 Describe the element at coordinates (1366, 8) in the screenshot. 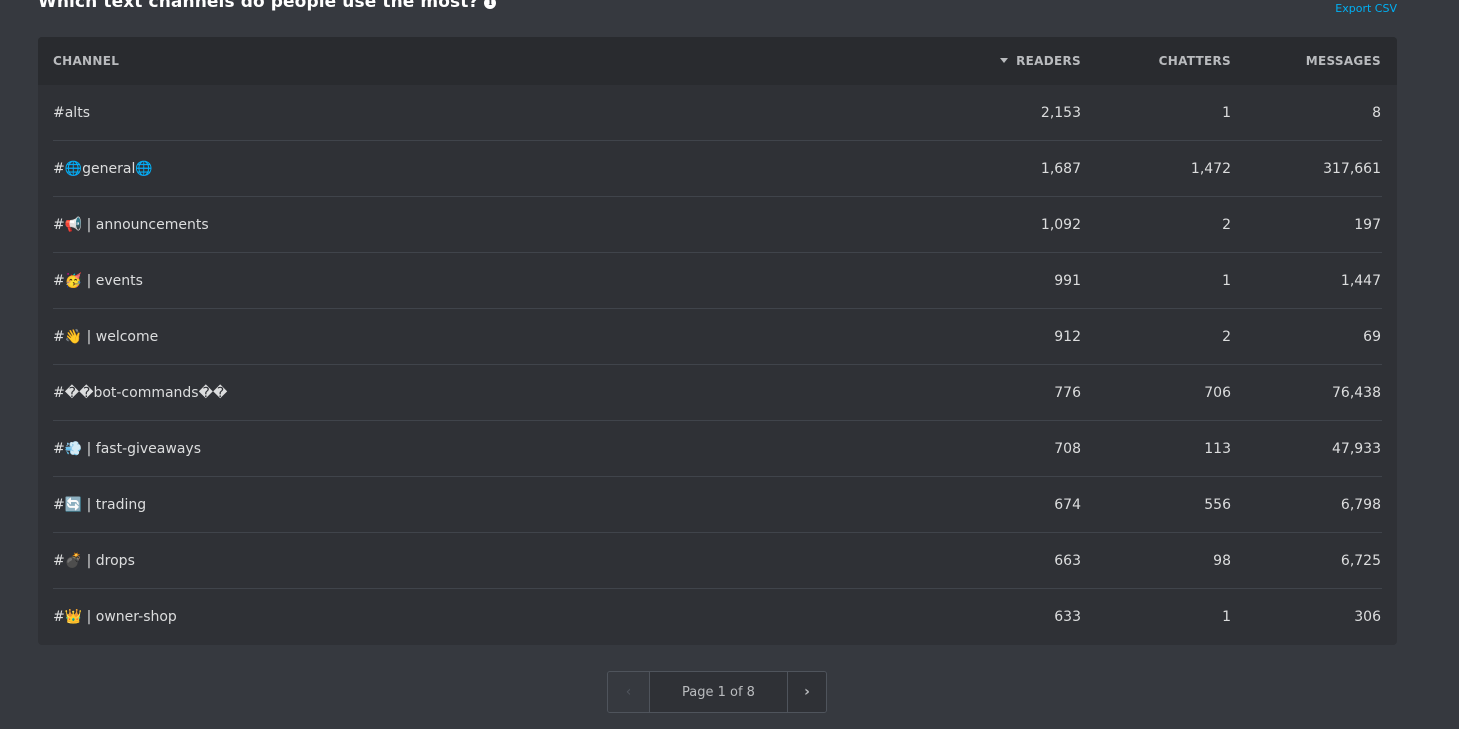

I see `export-csv-link: Export CSV` at that location.